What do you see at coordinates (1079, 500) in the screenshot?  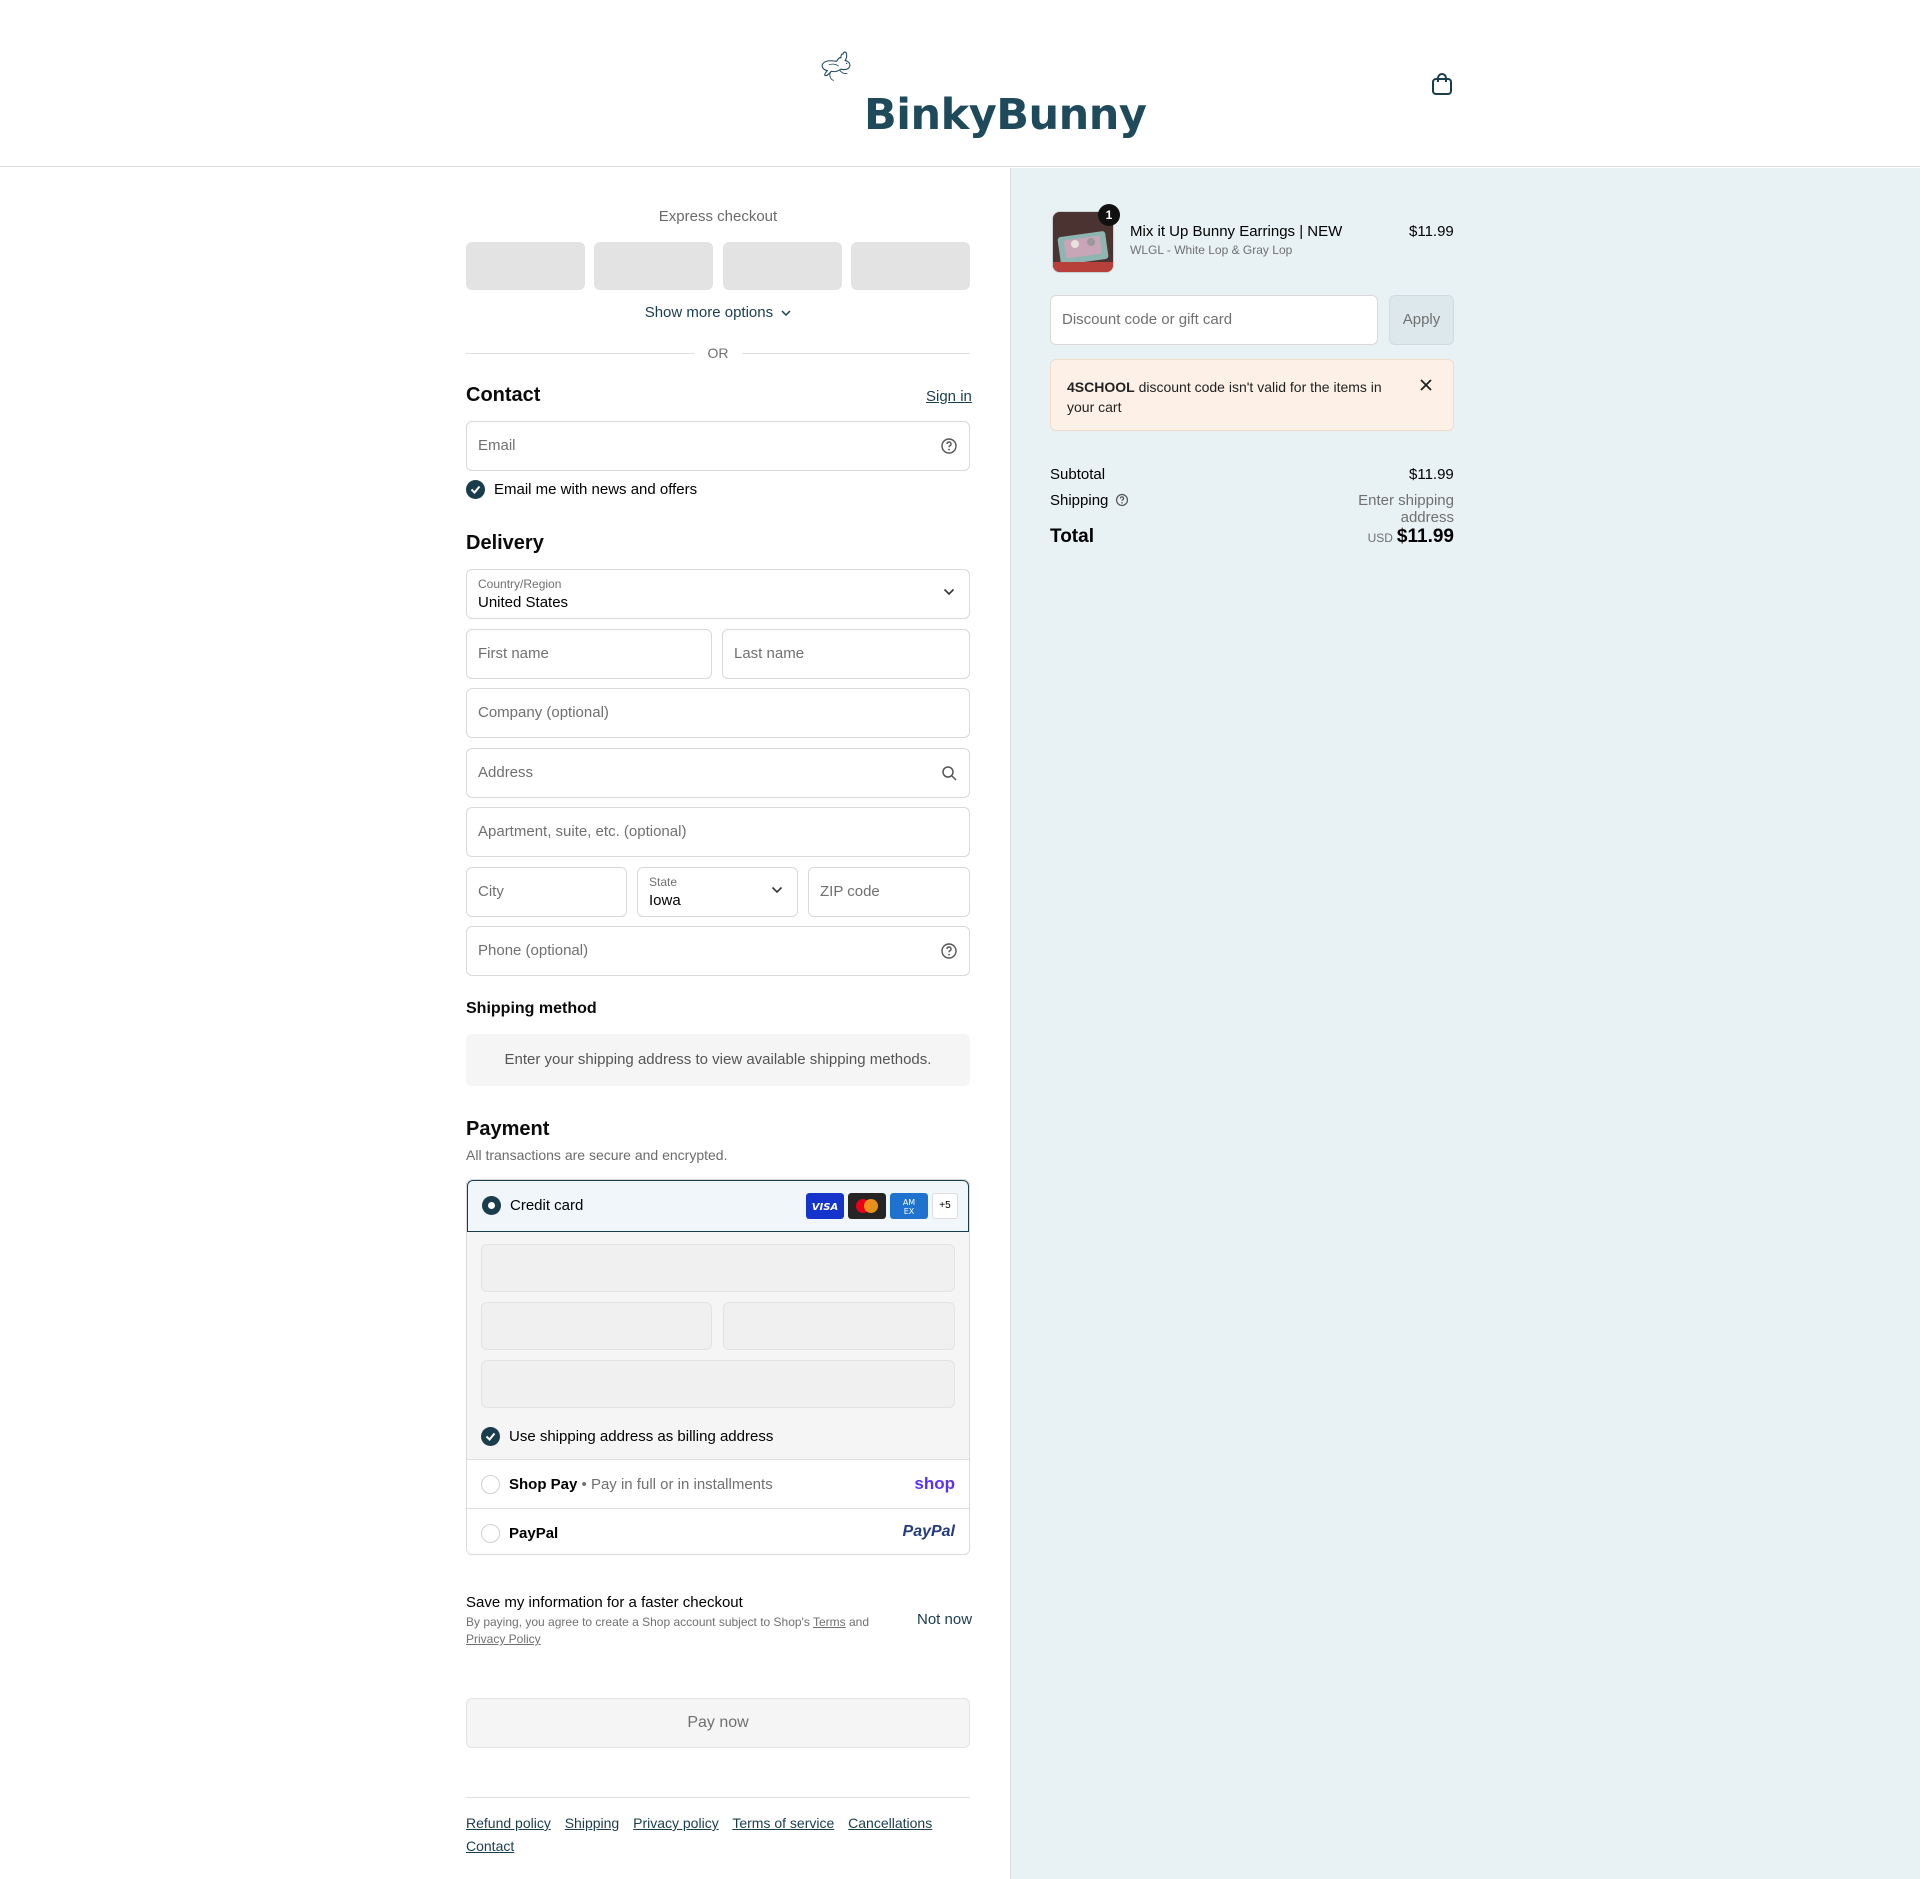 I see `shipping-label-text: Shipping` at bounding box center [1079, 500].